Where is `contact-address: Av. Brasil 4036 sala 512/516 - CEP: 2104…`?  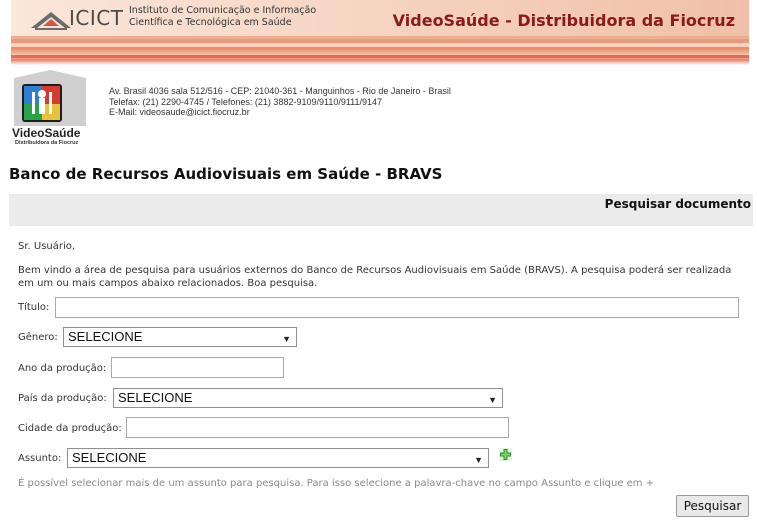
contact-address: Av. Brasil 4036 sala 512/516 - CEP: 2104… is located at coordinates (280, 102).